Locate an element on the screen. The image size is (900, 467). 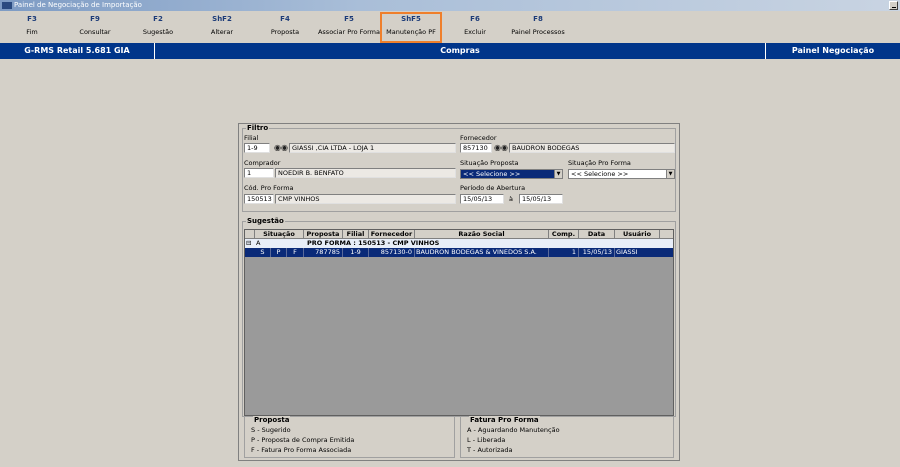
window-title: Painel de Negociação de Importação is located at coordinates (78, 5).